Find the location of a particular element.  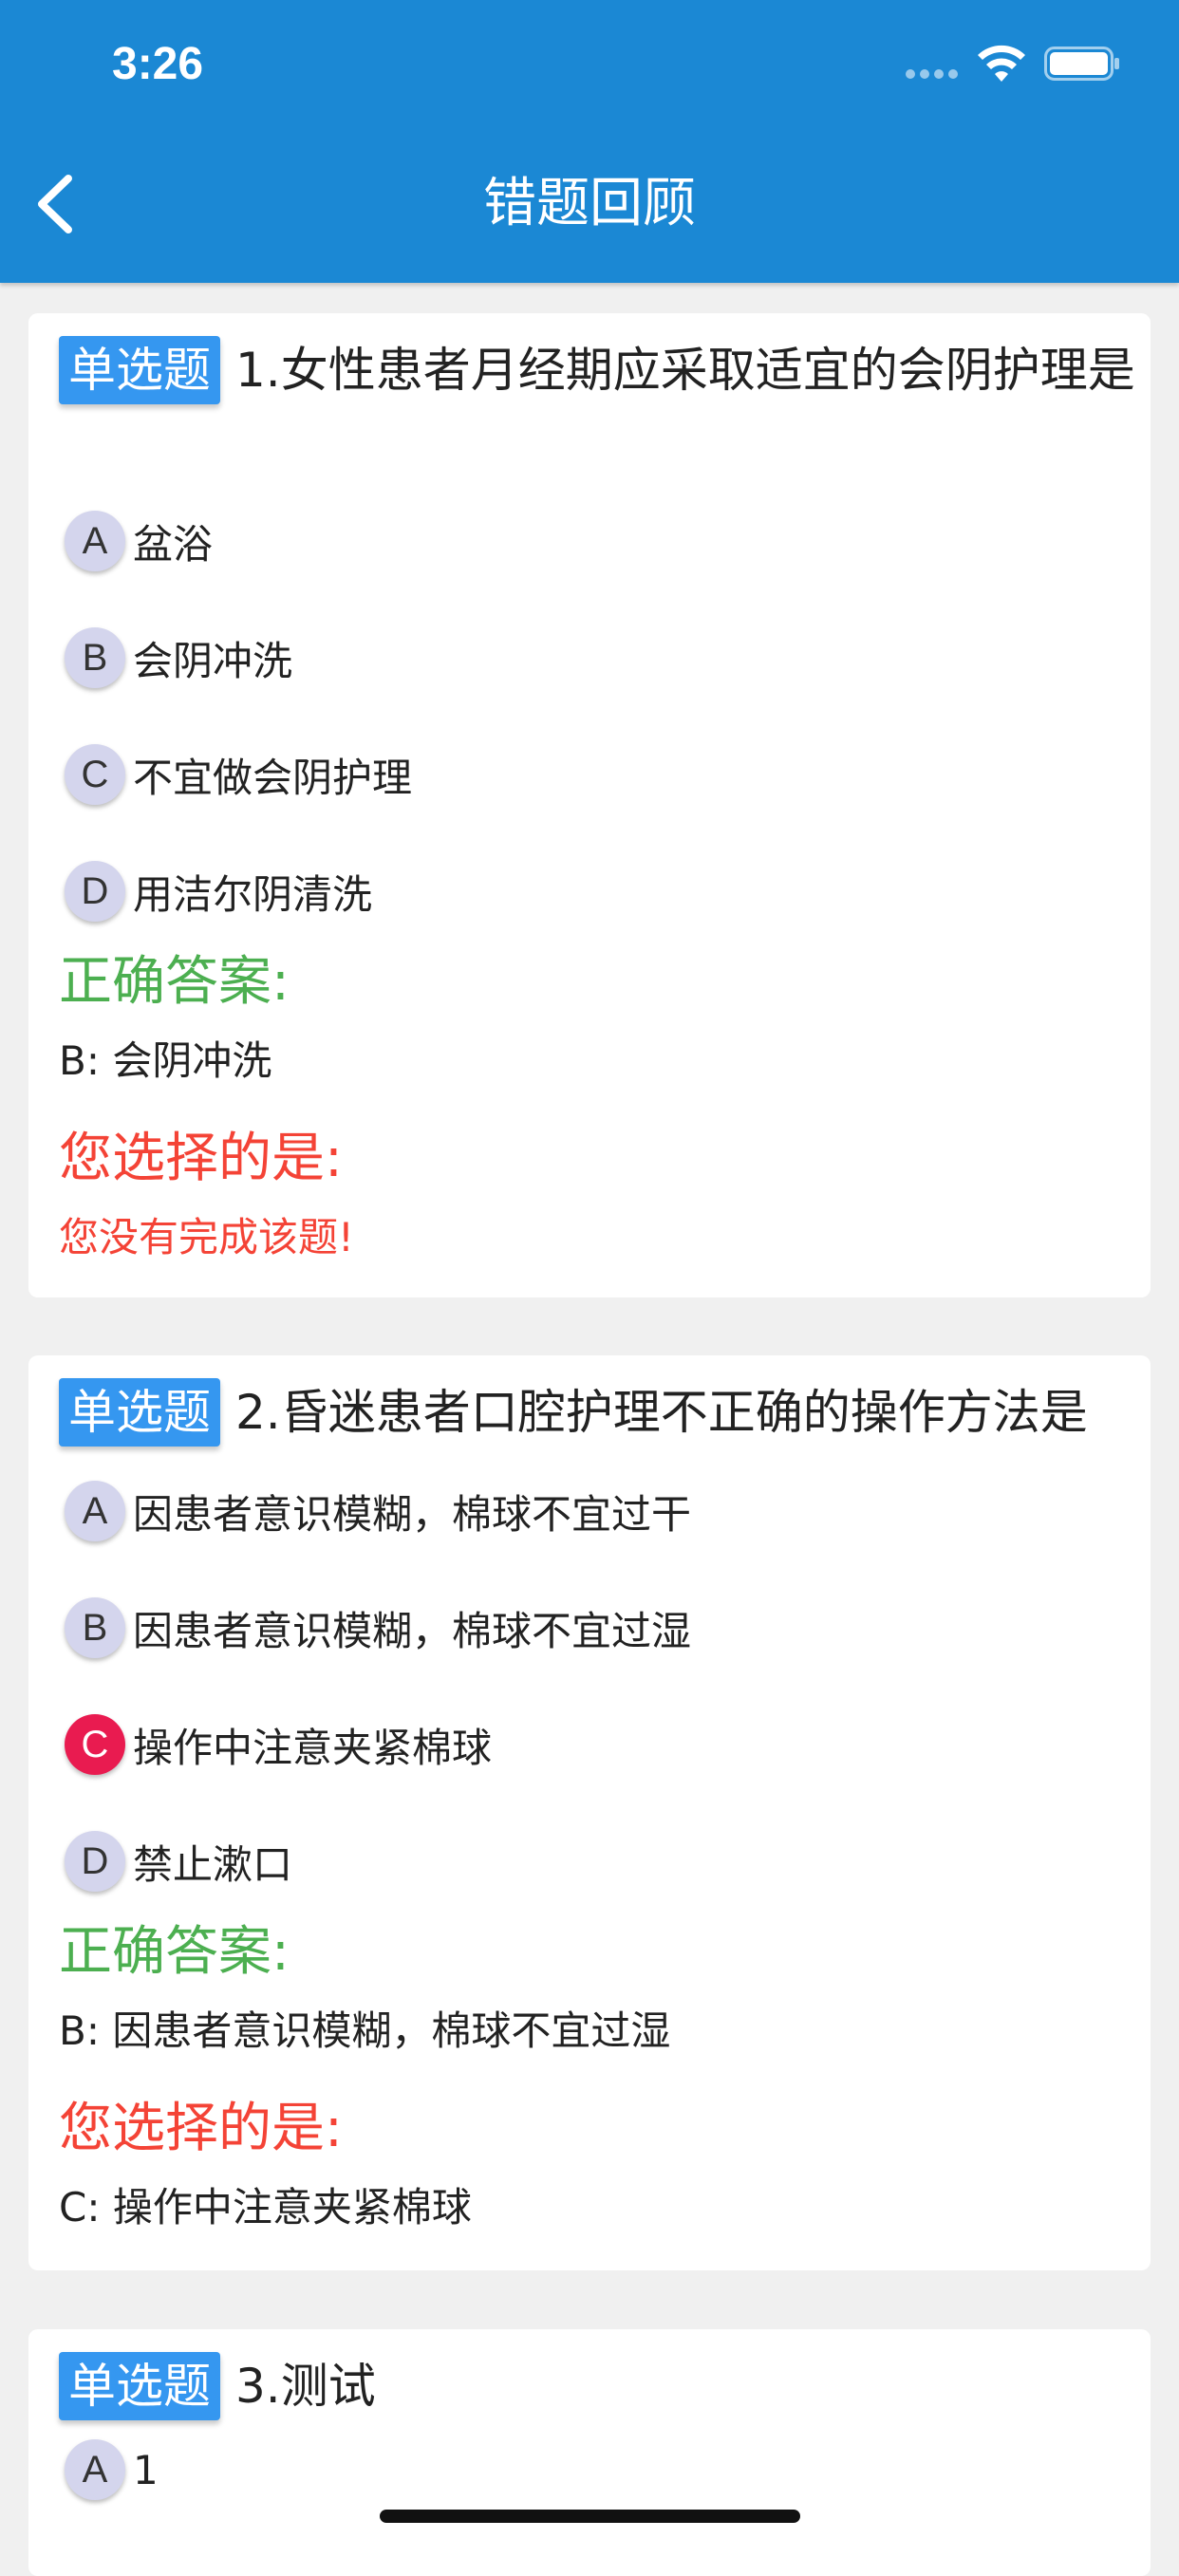

question-stem: 单选题 2.昏迷患者口腔护理不正确的操作方法是 is located at coordinates (591, 1412).